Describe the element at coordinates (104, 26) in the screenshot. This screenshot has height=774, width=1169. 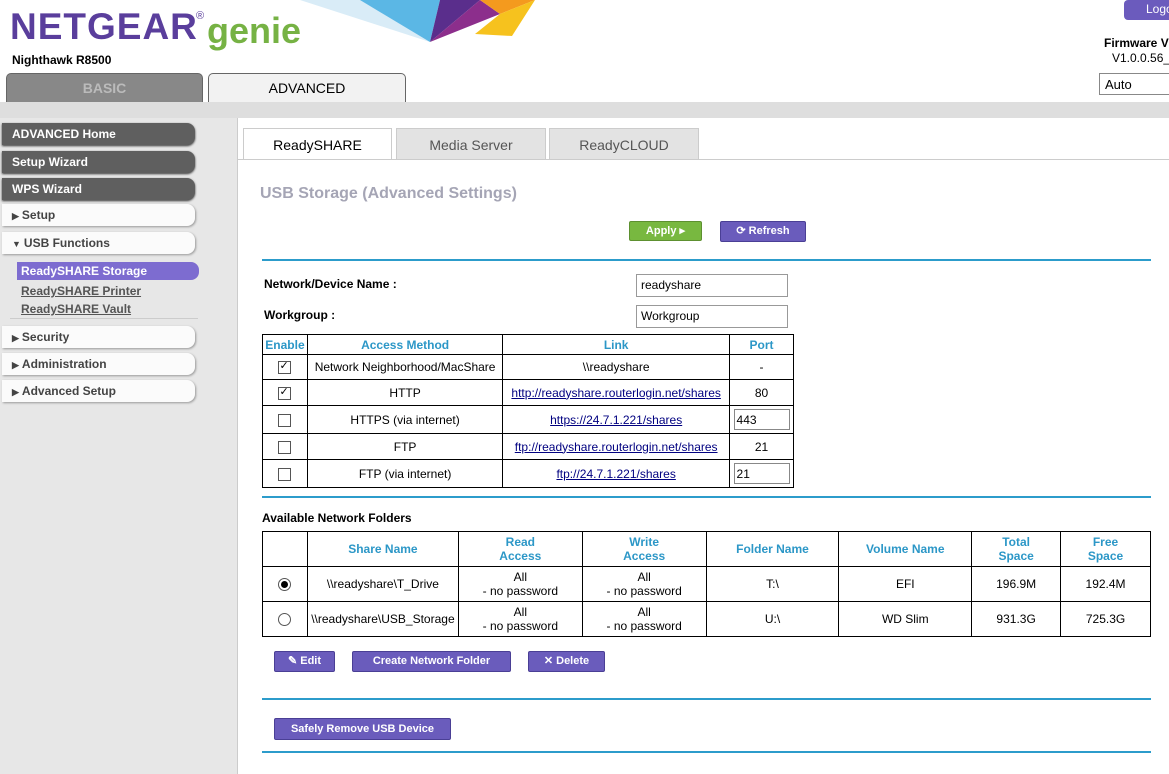
I see `netgear-logo: NETGEAR` at that location.